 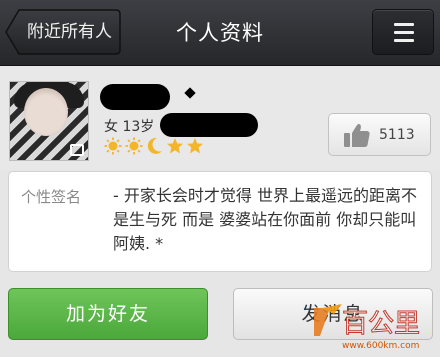 I want to click on info-redacted, so click(x=209, y=125).